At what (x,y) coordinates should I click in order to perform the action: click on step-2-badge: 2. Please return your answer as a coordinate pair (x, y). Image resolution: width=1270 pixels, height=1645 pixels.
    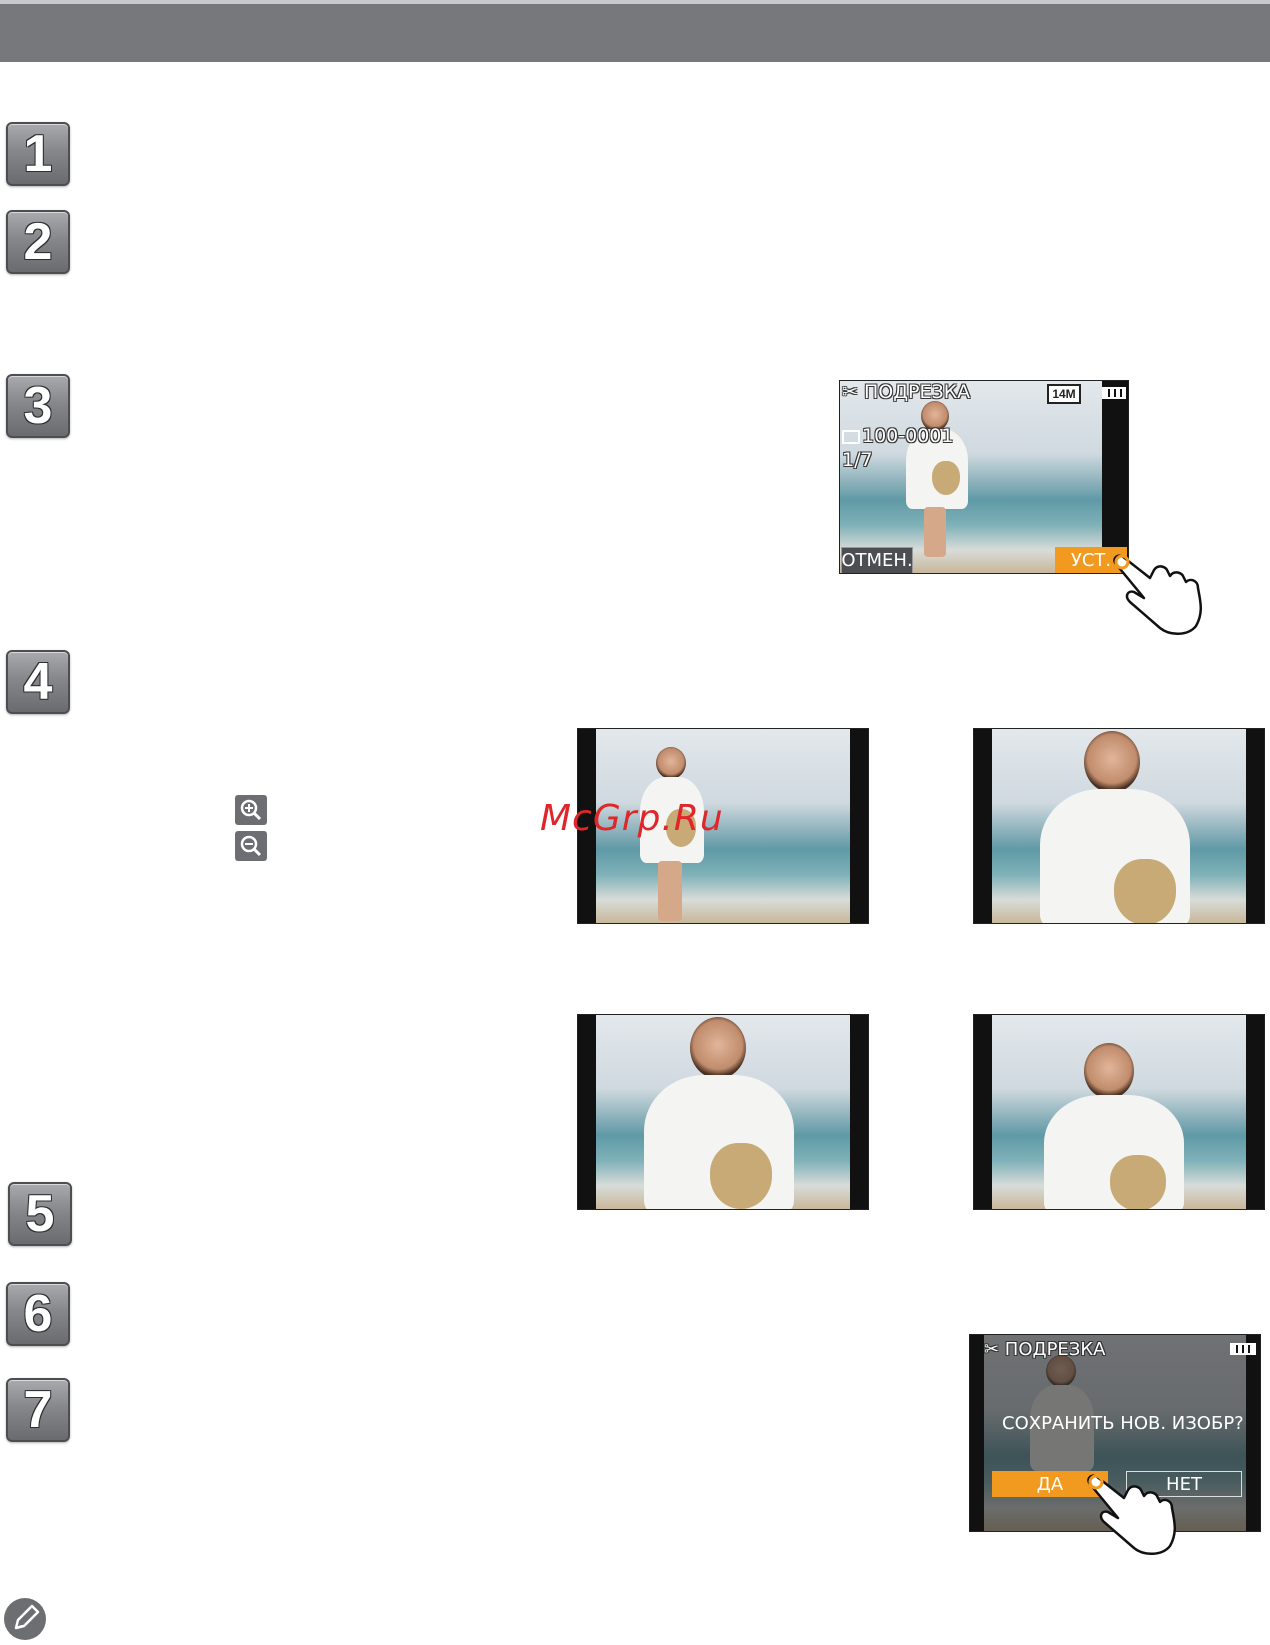
    Looking at the image, I should click on (38, 242).